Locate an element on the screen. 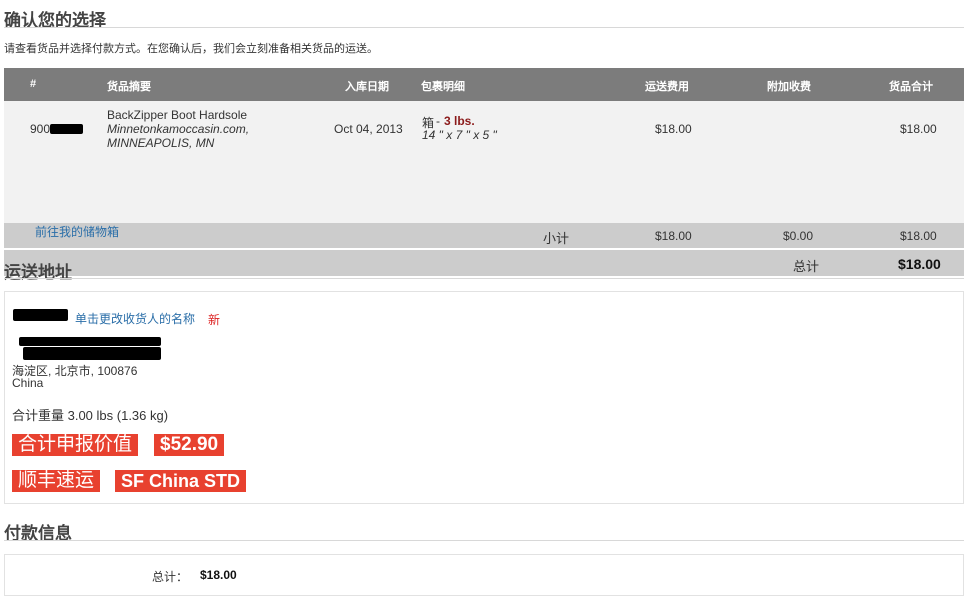 The image size is (968, 596). subtotal-row: 小计 $18.00 $0.00 $18.00 is located at coordinates (484, 235).